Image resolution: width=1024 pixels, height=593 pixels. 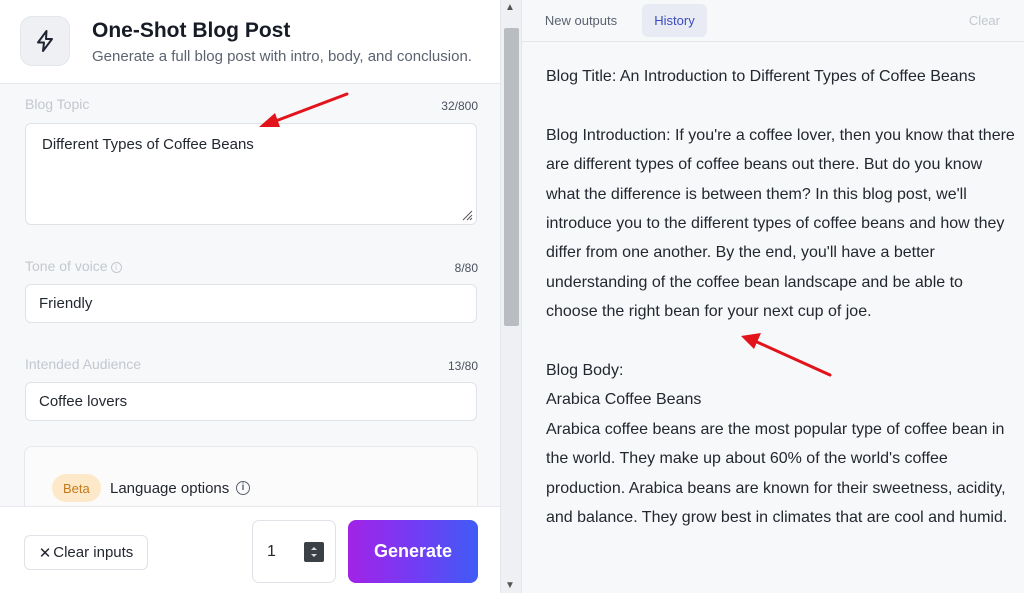 I want to click on quantity-stepper: 1, so click(x=294, y=551).